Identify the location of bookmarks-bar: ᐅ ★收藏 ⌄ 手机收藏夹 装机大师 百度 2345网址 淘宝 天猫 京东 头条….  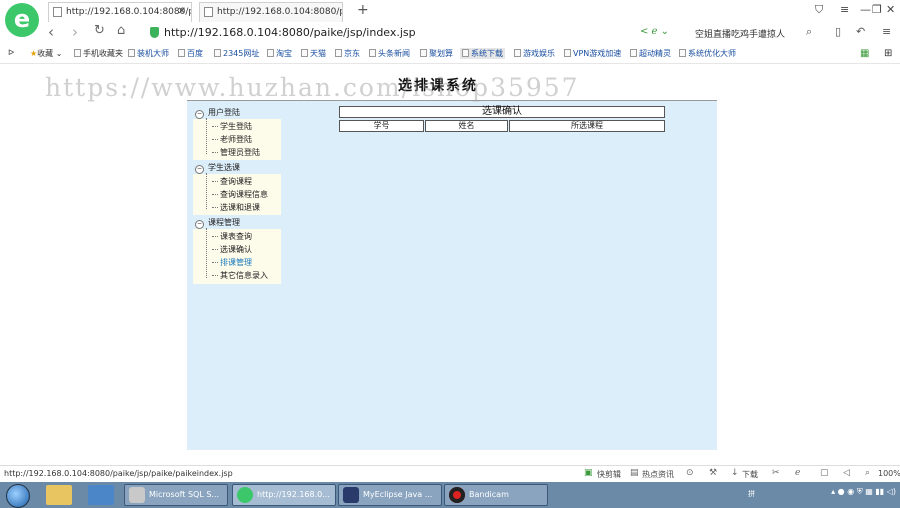
(450, 54).